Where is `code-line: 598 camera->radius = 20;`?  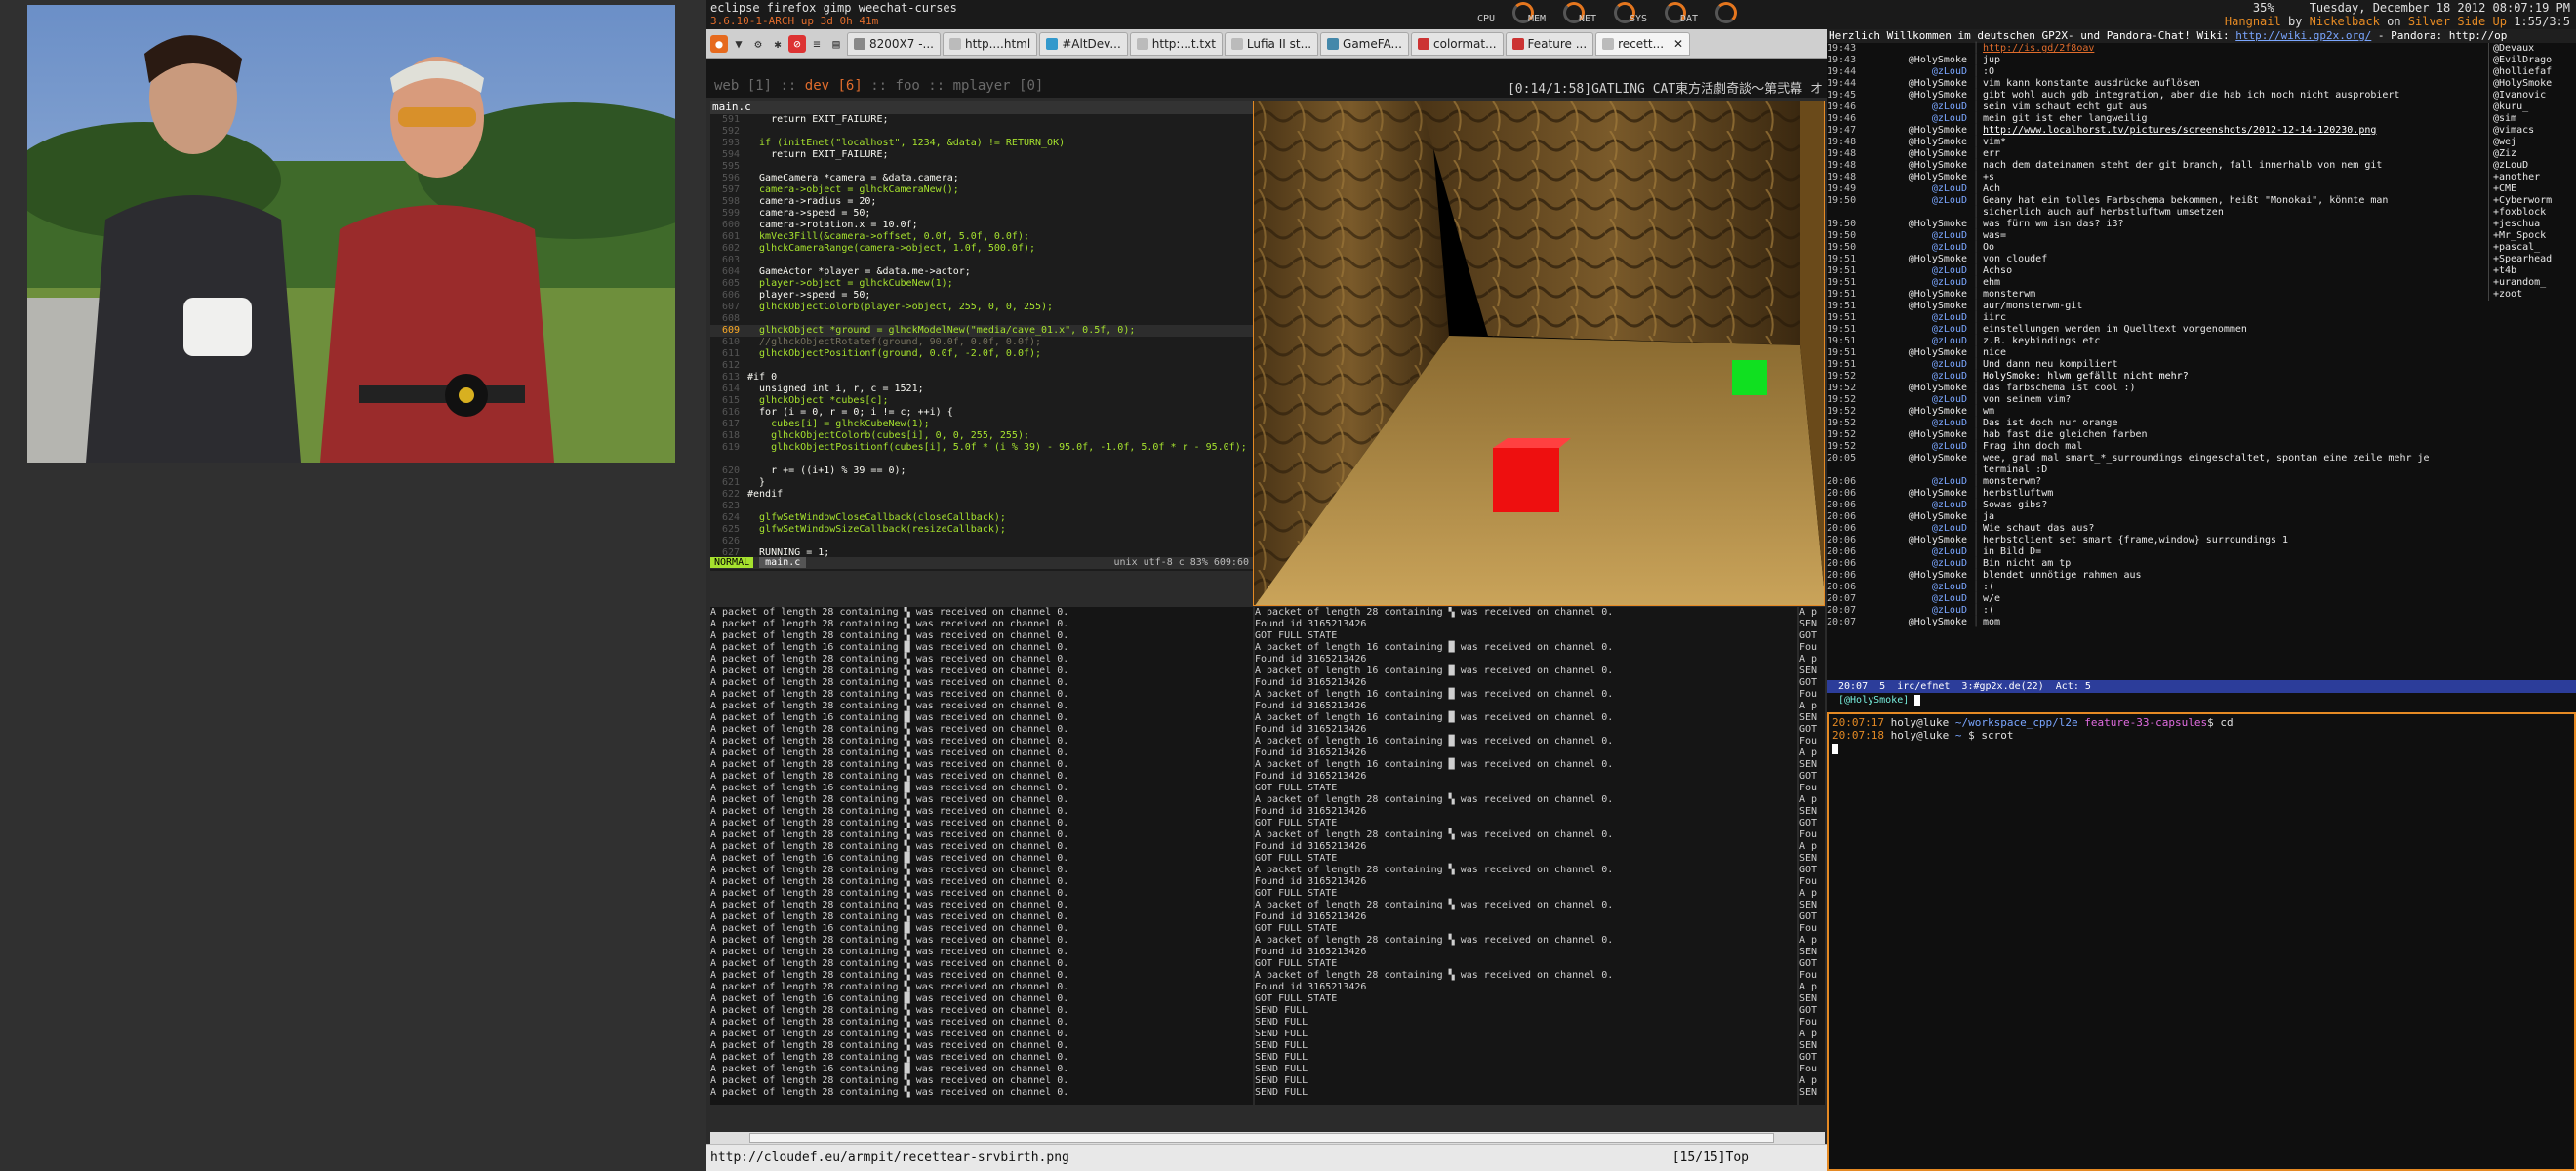
code-line: 598 camera->radius = 20; is located at coordinates (981, 202).